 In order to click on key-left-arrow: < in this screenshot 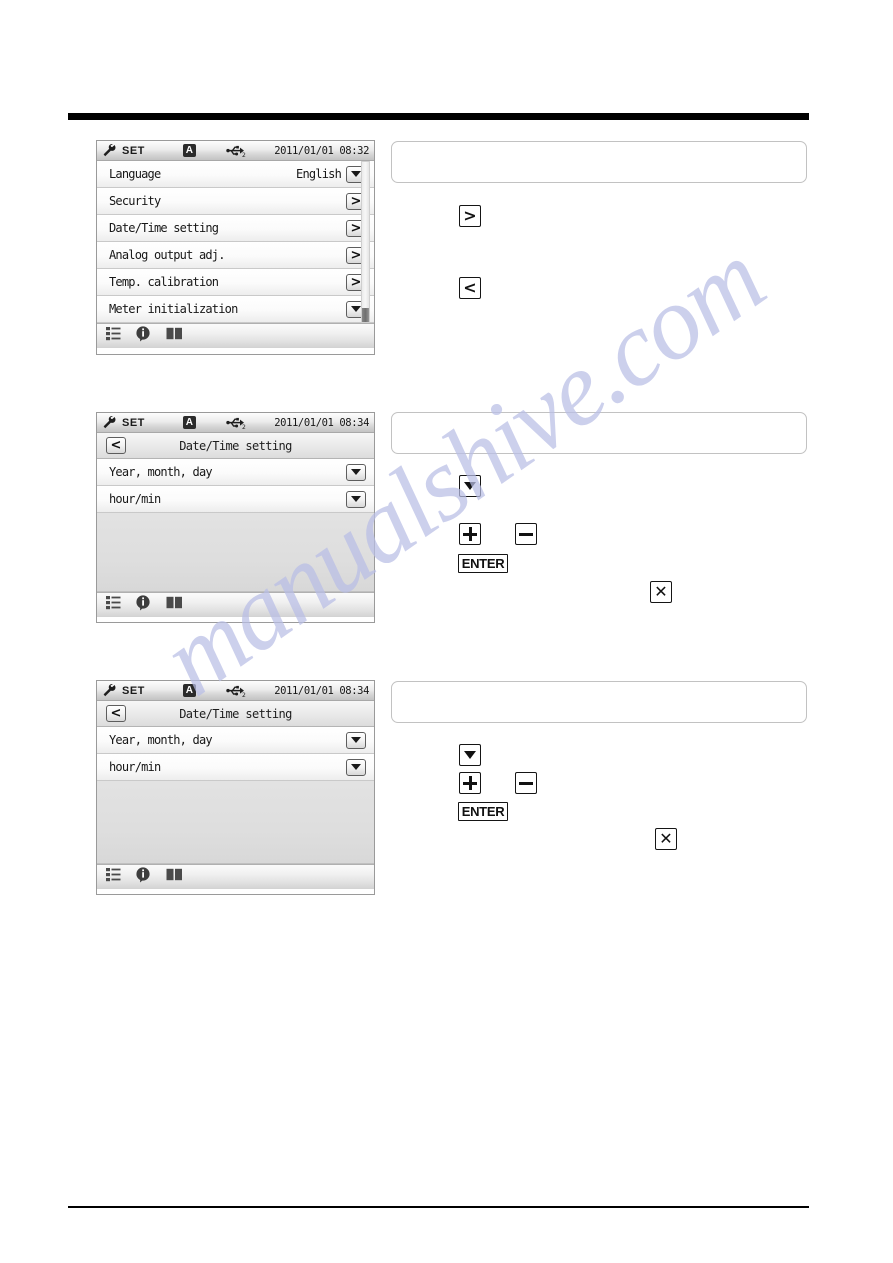, I will do `click(470, 288)`.